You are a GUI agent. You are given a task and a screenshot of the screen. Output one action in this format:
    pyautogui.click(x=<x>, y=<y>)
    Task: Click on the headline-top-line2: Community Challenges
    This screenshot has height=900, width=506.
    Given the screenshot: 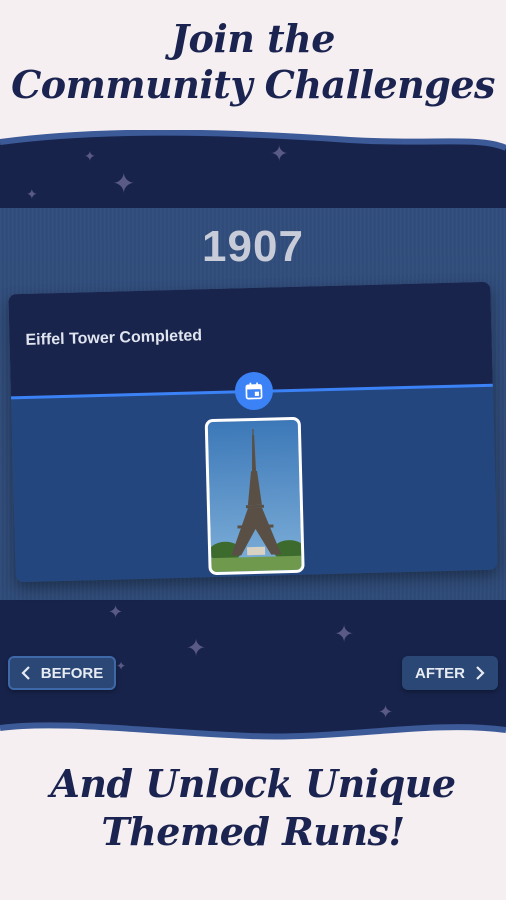 What is the action you would take?
    pyautogui.click(x=253, y=84)
    